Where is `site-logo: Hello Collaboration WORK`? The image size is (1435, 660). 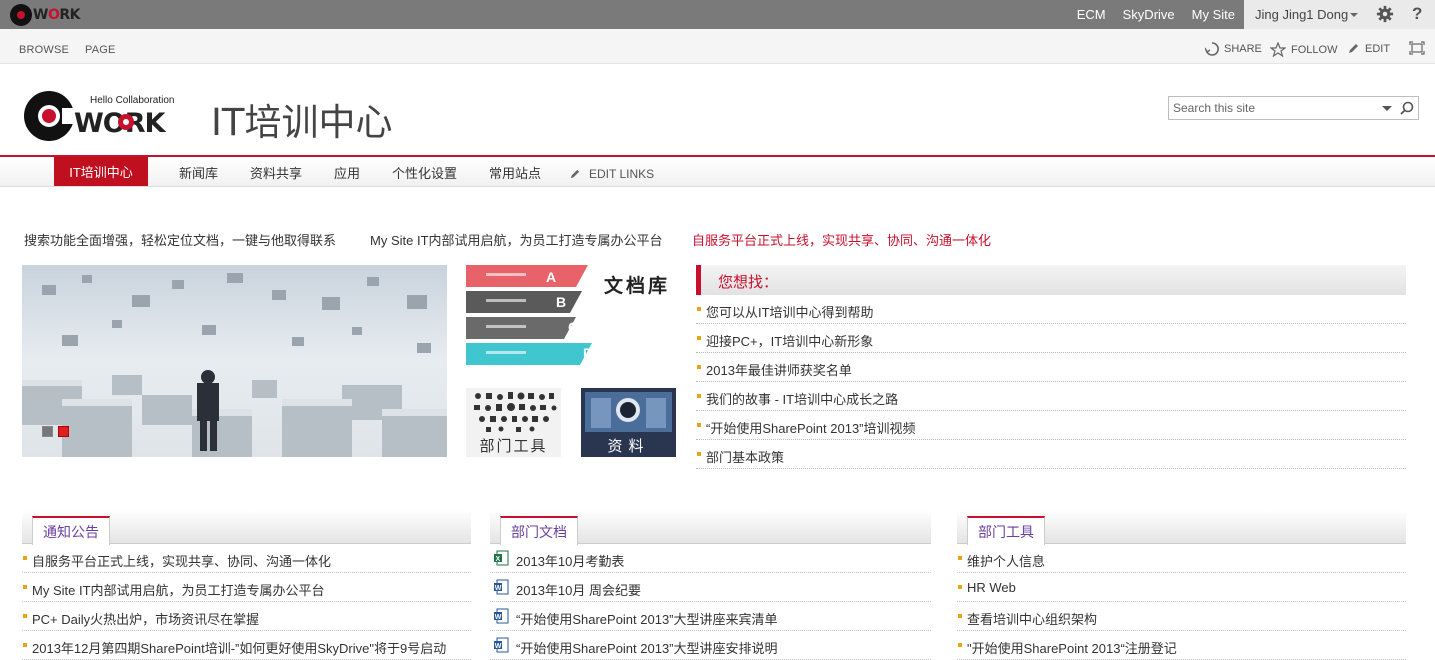
site-logo: Hello Collaboration WORK is located at coordinates (104, 116).